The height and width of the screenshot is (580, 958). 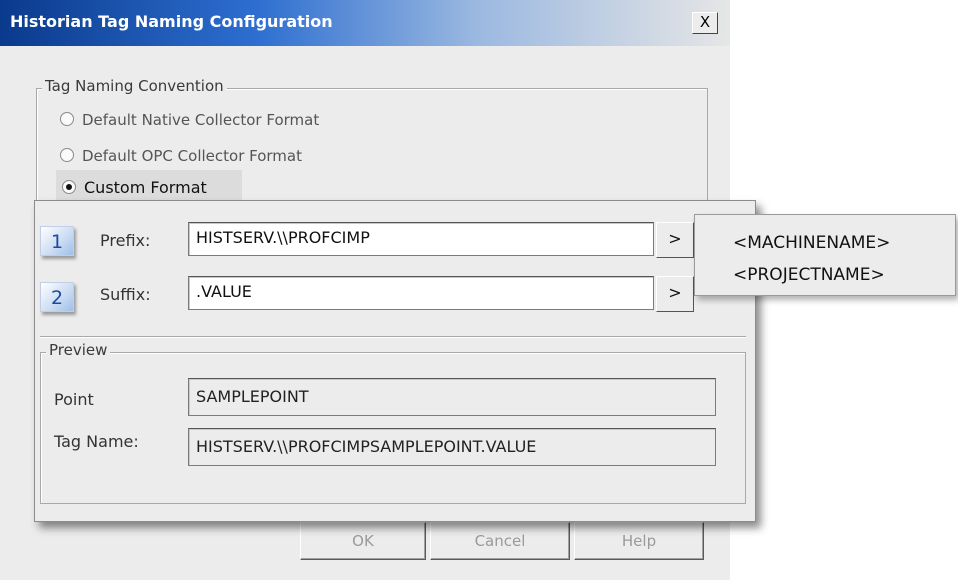 I want to click on prefix-insert-button: >, so click(x=675, y=240).